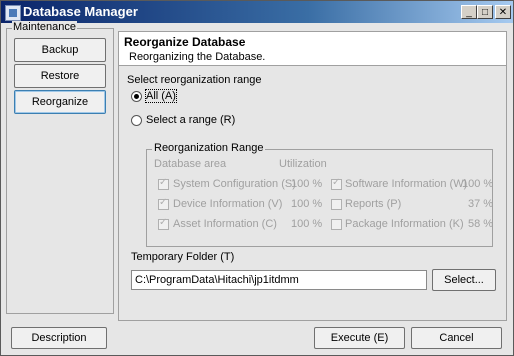  Describe the element at coordinates (485, 12) in the screenshot. I see `maximize-button: □` at that location.